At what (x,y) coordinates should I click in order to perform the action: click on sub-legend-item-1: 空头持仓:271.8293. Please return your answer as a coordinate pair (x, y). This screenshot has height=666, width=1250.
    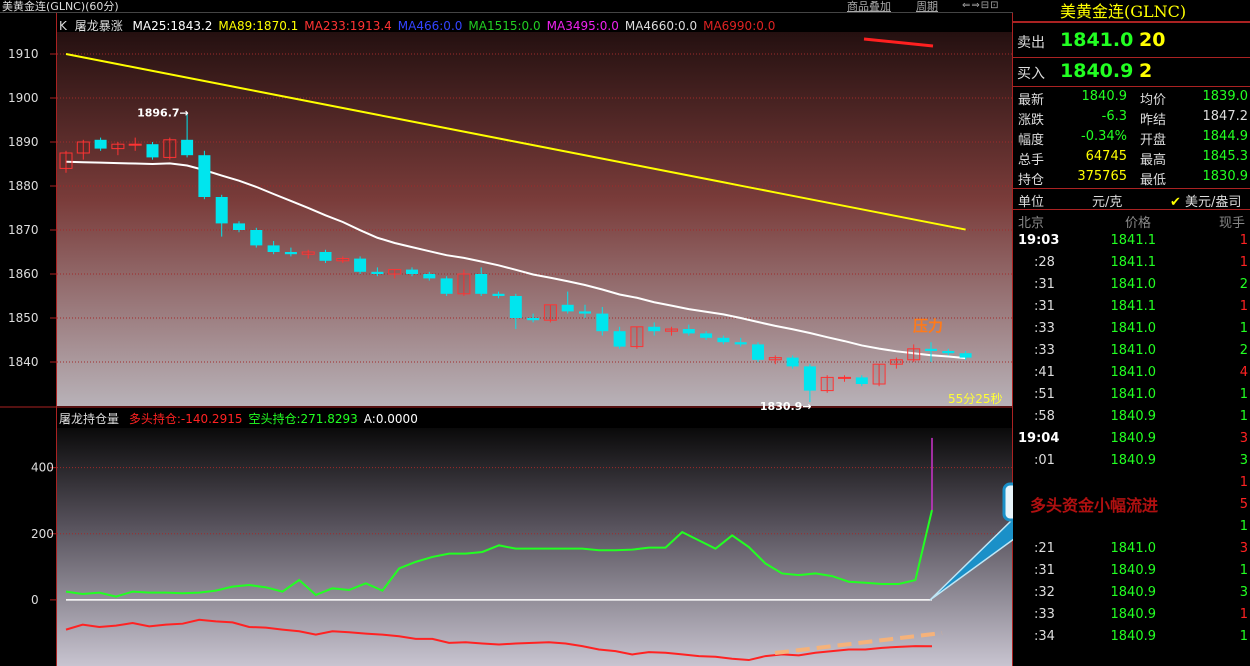
    Looking at the image, I should click on (303, 419).